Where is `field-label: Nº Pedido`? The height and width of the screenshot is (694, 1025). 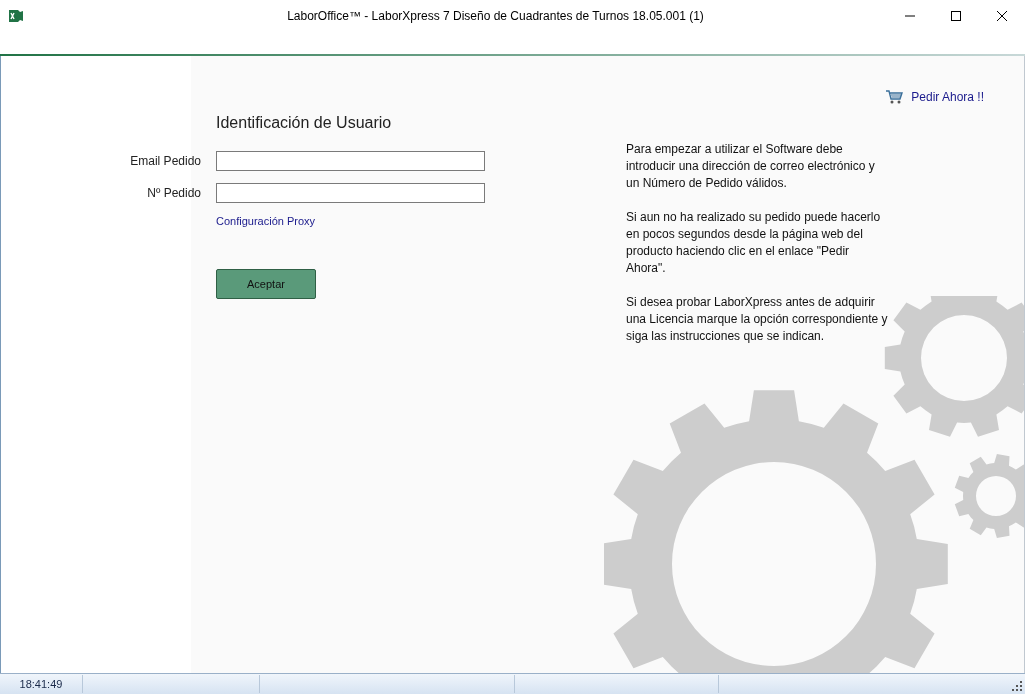 field-label: Nº Pedido is located at coordinates (173, 193).